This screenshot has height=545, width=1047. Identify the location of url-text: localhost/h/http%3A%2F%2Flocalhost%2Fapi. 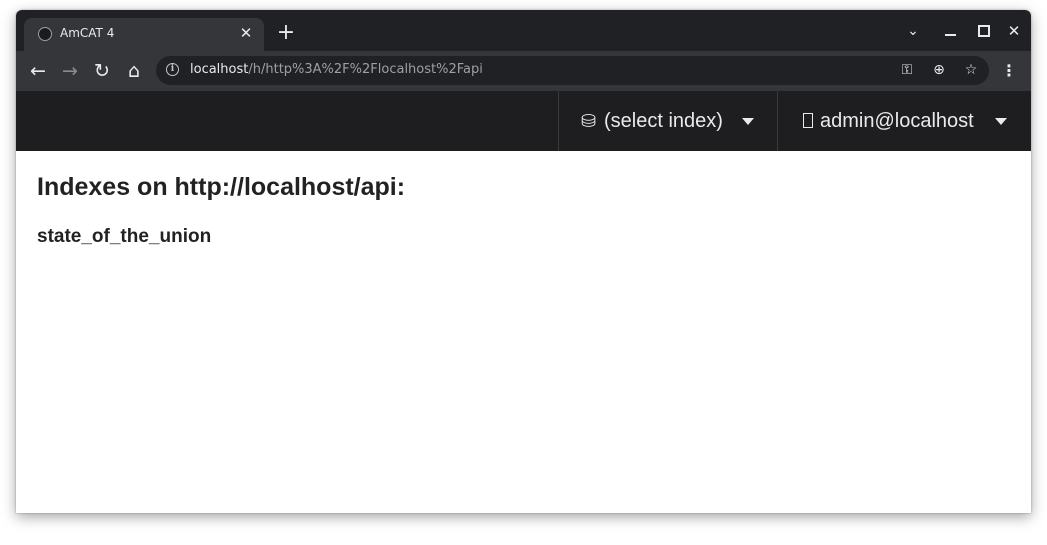
(336, 69).